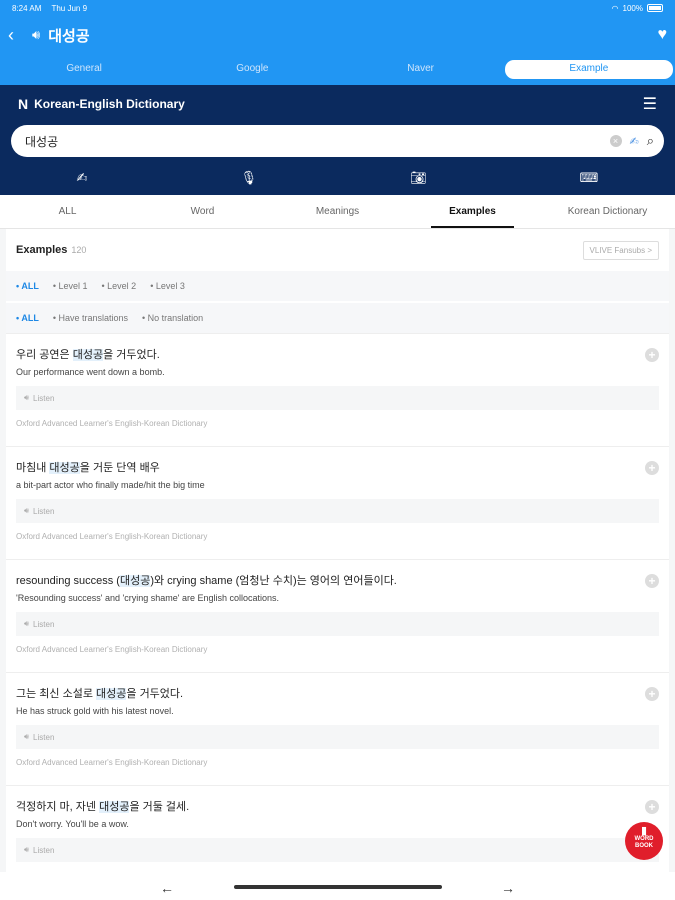 The height and width of the screenshot is (900, 675). I want to click on tab-all: ALL, so click(67, 211).